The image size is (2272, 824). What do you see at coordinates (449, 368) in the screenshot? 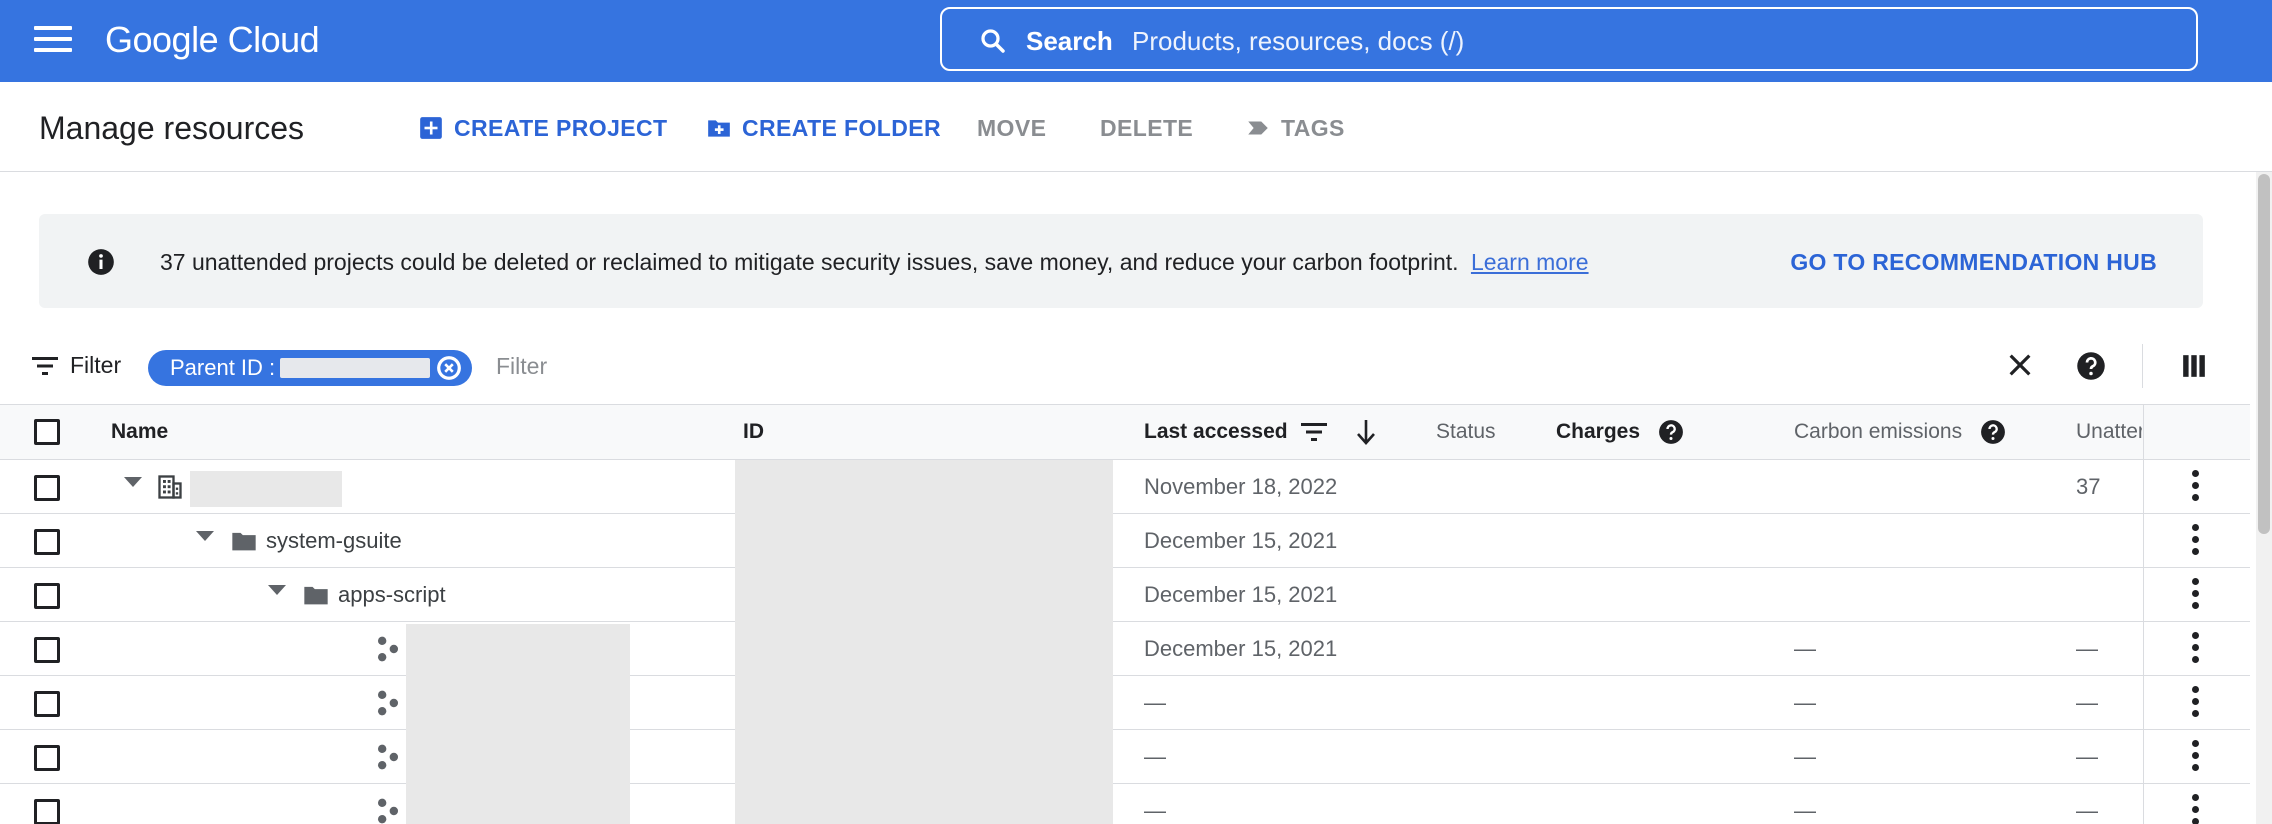
I see `chip-remove-icon` at bounding box center [449, 368].